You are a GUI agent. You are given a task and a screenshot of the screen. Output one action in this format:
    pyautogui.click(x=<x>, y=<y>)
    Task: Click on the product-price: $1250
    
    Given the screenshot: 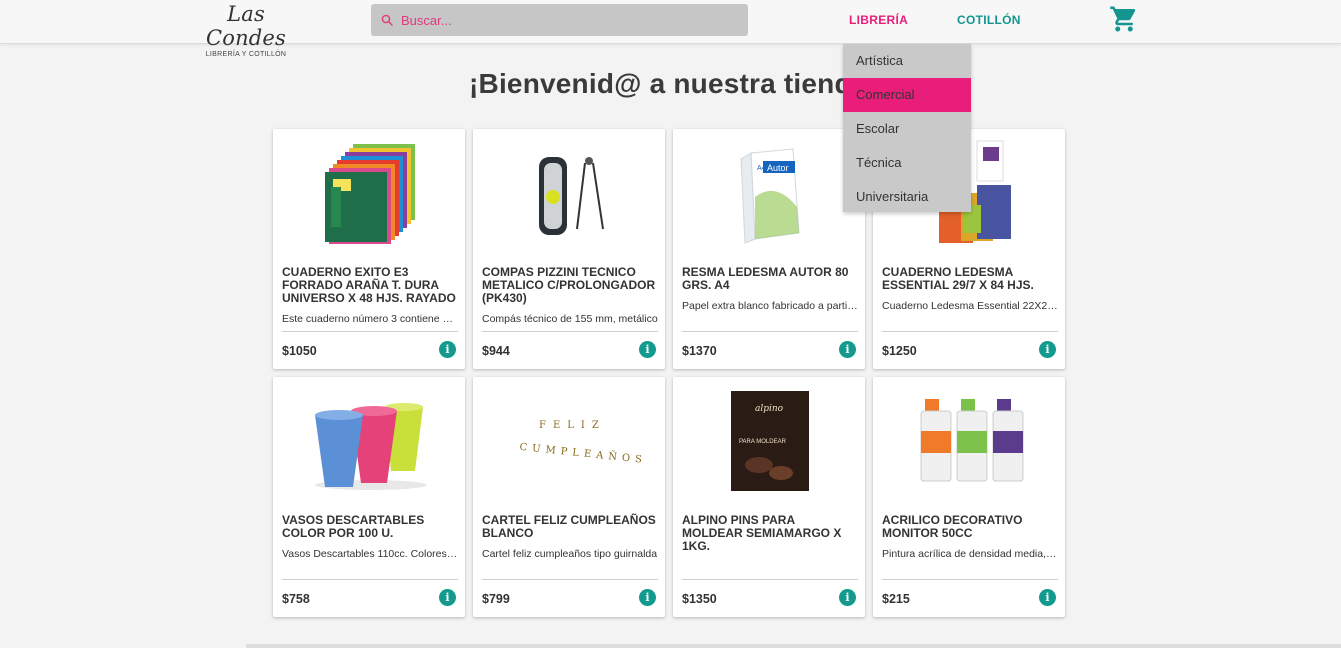 What is the action you would take?
    pyautogui.click(x=899, y=351)
    